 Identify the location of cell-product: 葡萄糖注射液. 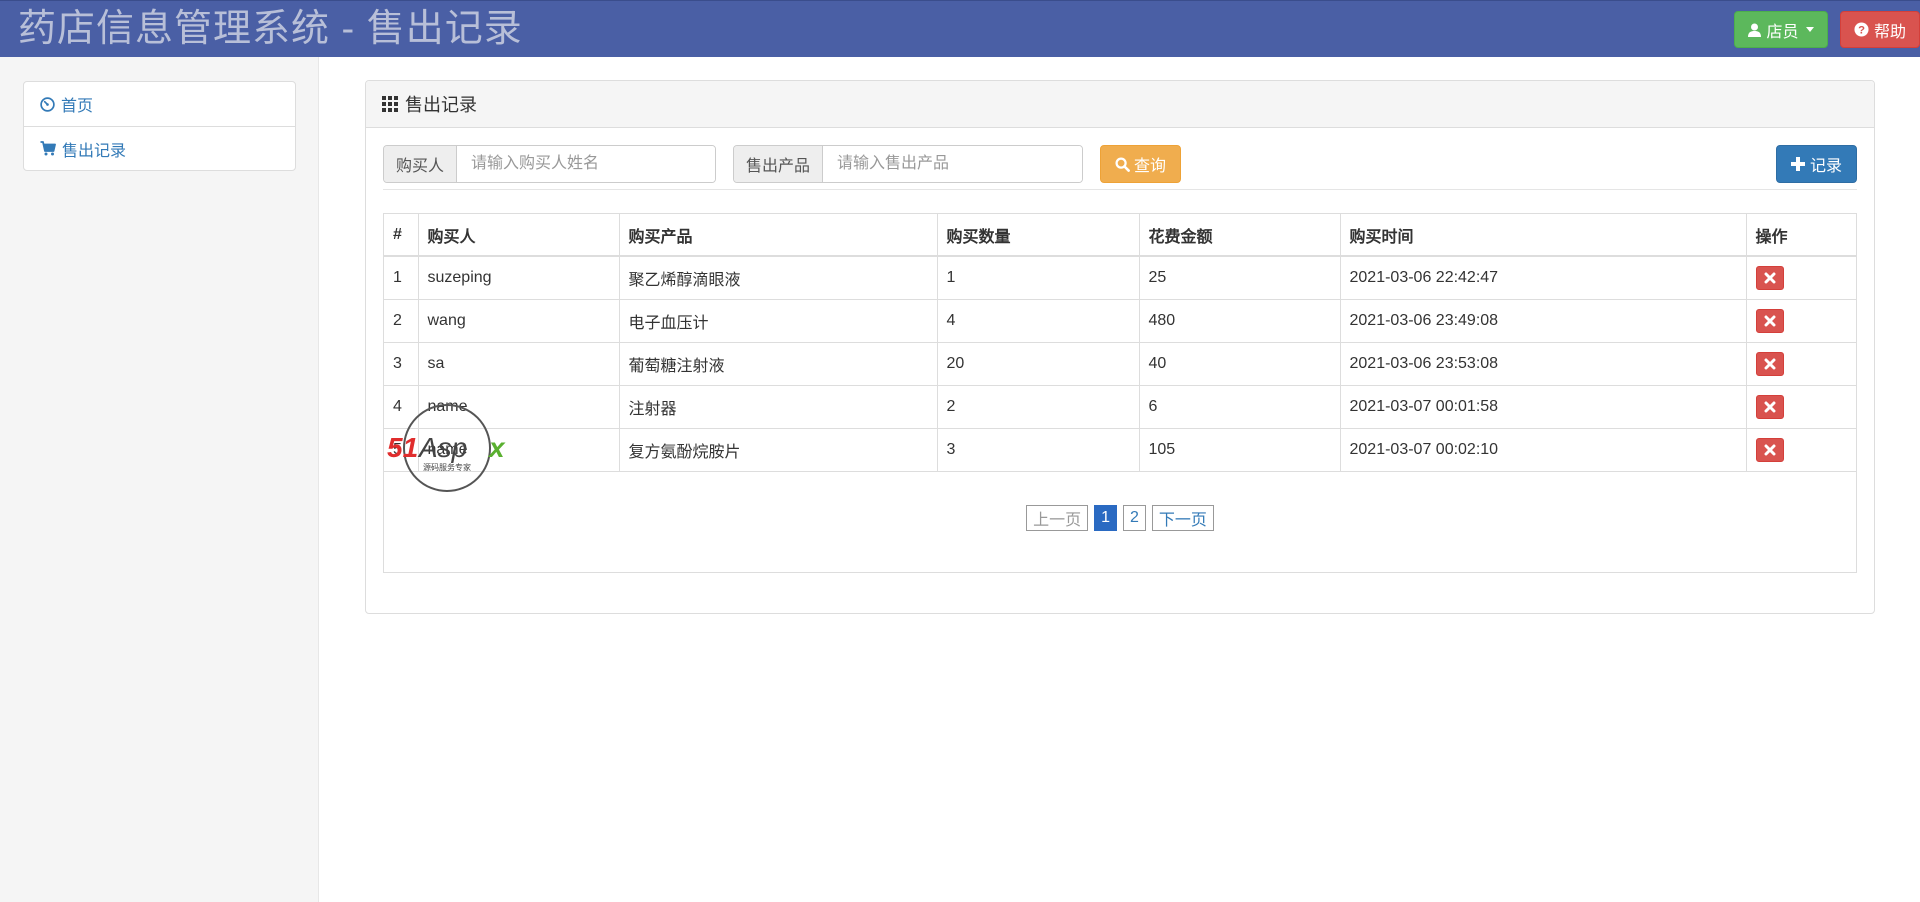
(778, 364).